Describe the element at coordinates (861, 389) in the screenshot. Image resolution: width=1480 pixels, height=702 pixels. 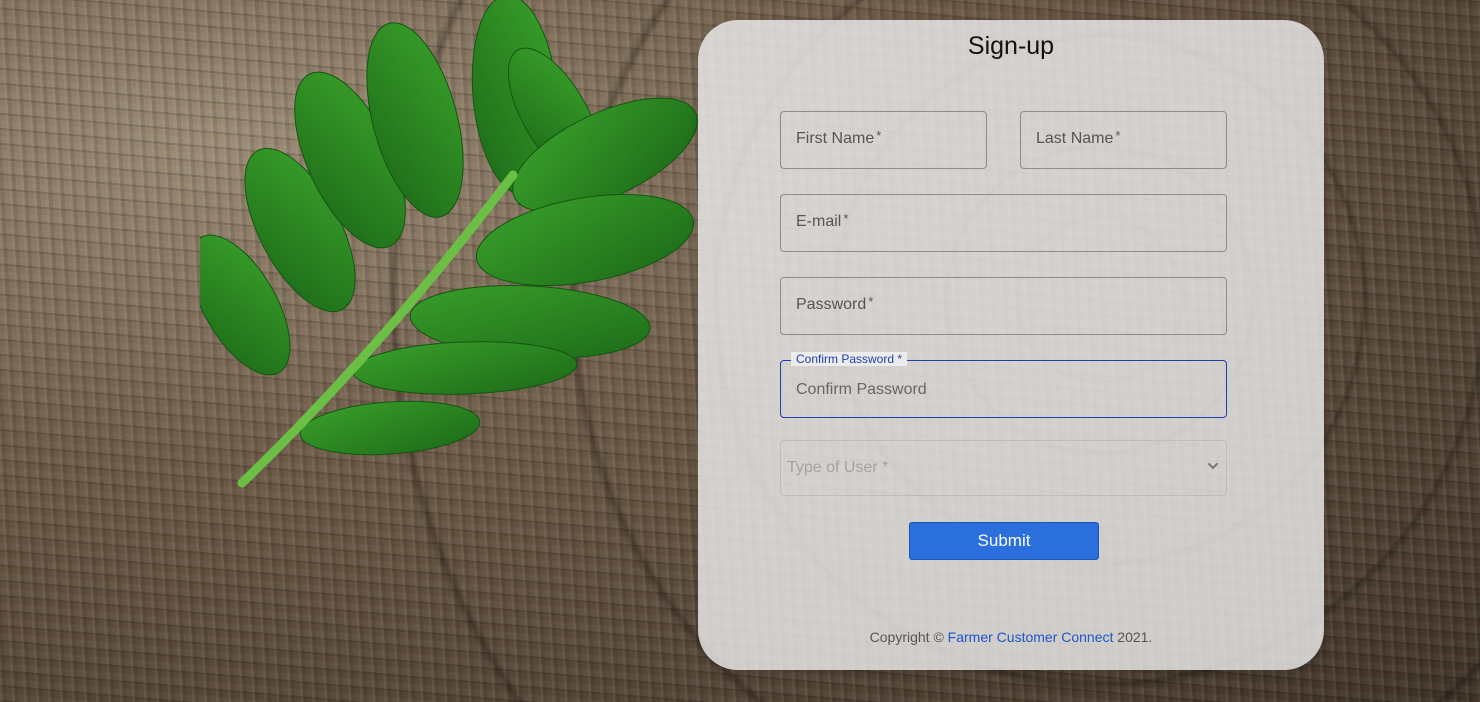
I see `confirm-password-placeholder: Confirm Password` at that location.